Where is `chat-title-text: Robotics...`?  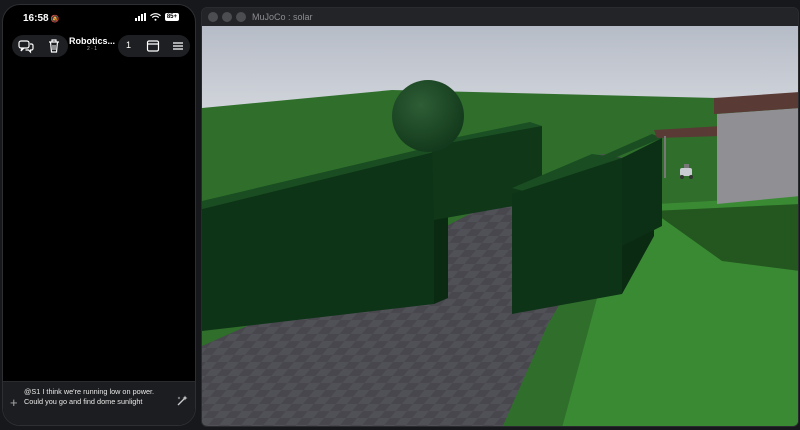
chat-title-text: Robotics... is located at coordinates (92, 41).